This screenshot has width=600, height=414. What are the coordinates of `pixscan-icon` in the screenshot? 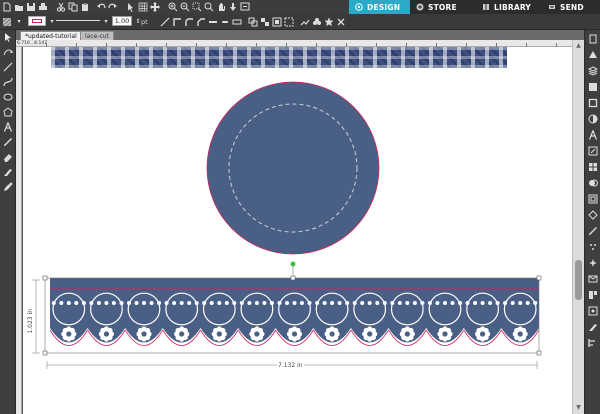 It's located at (593, 311).